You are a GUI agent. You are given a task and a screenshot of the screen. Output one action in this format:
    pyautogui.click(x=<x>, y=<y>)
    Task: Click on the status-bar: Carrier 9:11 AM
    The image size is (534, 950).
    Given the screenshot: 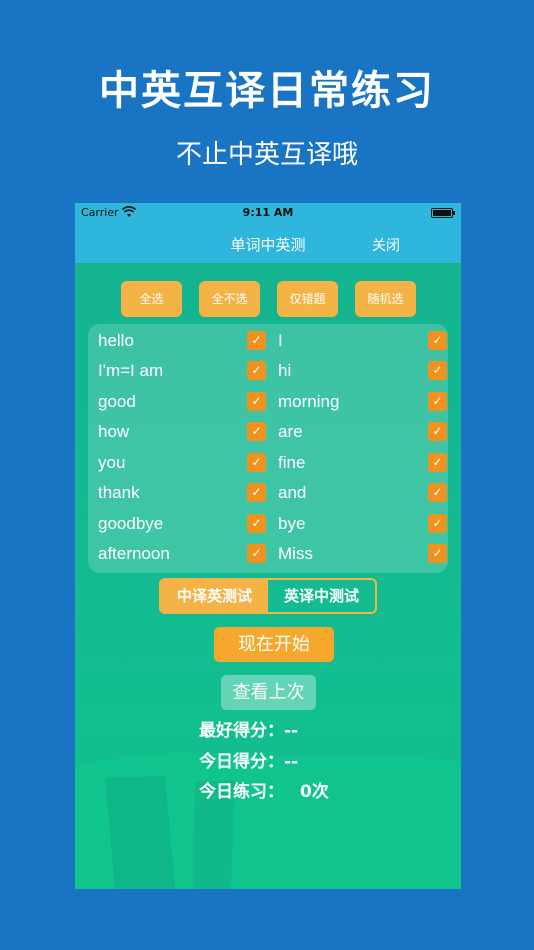 What is the action you would take?
    pyautogui.click(x=268, y=213)
    